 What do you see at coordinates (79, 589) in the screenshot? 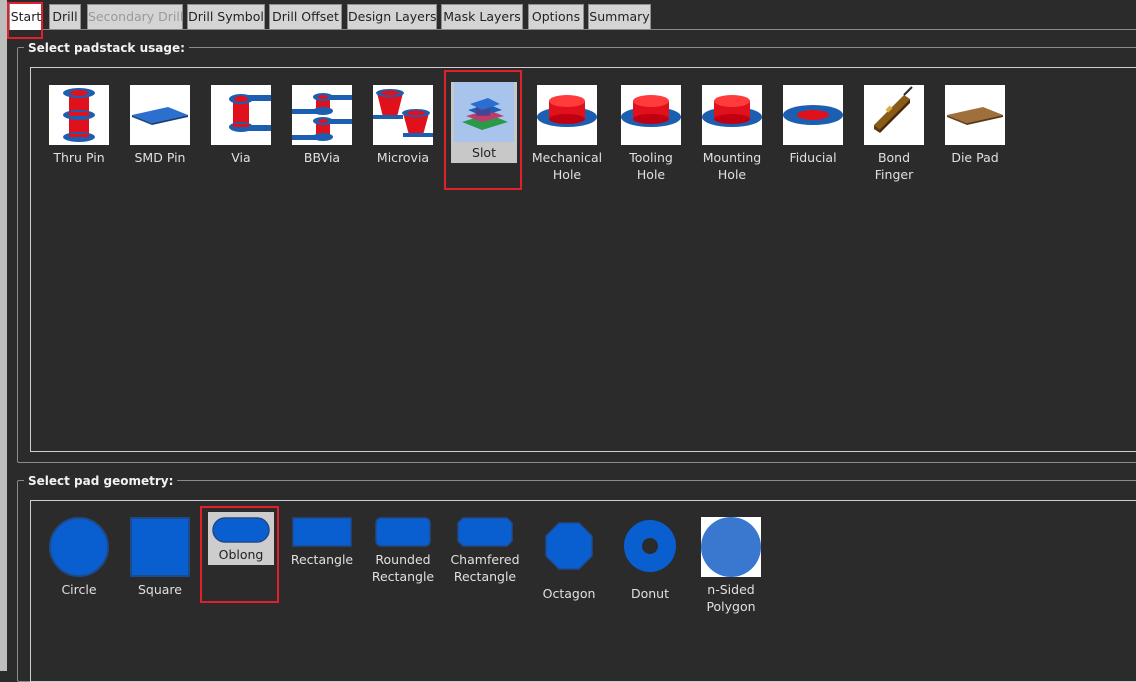
I see `geometry-label: Circle` at bounding box center [79, 589].